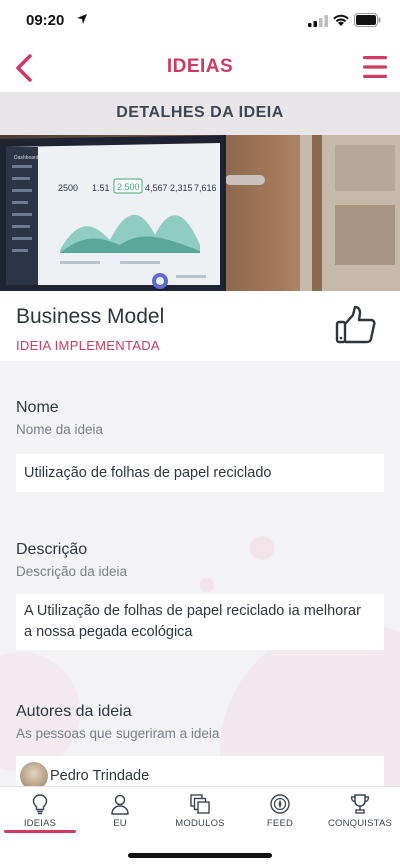 Image resolution: width=400 pixels, height=866 pixels. I want to click on modules-icon, so click(200, 804).